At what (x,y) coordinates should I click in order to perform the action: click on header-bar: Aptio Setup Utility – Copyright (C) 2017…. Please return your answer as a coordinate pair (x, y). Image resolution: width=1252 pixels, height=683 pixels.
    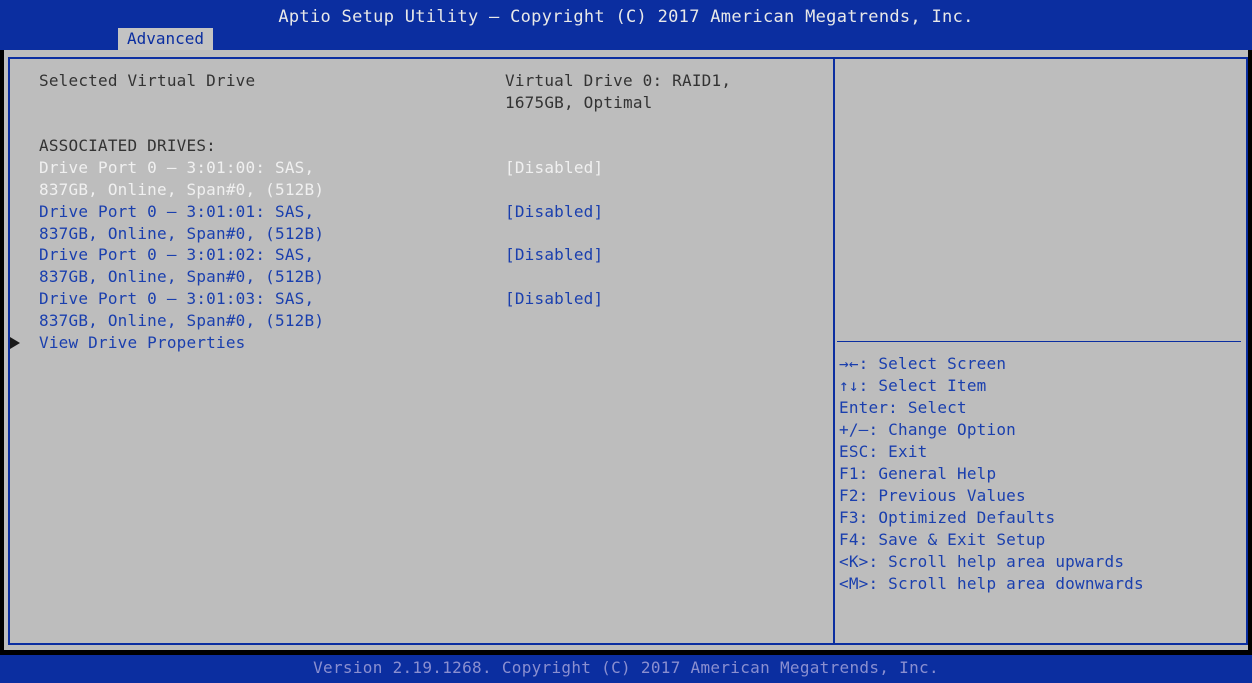
    Looking at the image, I should click on (626, 25).